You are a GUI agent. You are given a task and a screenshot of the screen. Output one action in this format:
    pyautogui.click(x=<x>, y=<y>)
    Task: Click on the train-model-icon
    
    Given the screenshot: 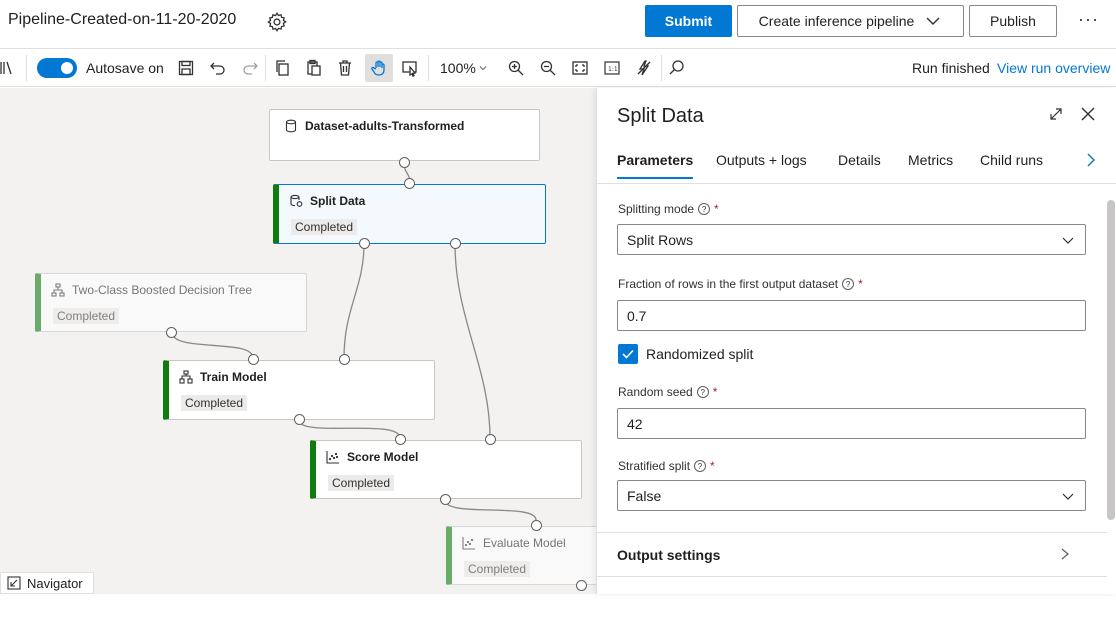 What is the action you would take?
    pyautogui.click(x=186, y=377)
    